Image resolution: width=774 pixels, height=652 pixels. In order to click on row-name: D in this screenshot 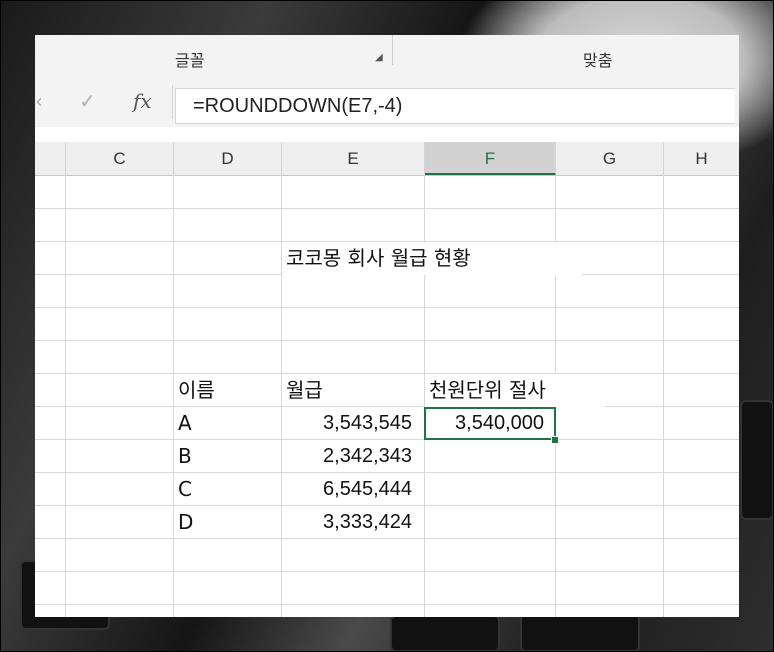, I will do `click(227, 522)`.